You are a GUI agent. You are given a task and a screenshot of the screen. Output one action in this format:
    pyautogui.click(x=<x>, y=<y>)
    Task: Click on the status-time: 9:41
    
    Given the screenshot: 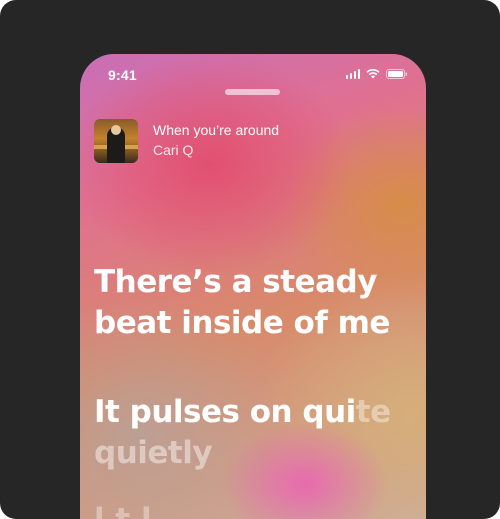 What is the action you would take?
    pyautogui.click(x=122, y=75)
    